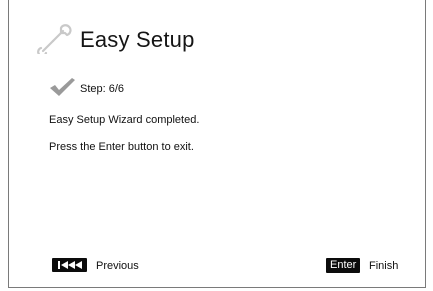  What do you see at coordinates (124, 120) in the screenshot?
I see `completion-message: Easy Setup Wizard completed.` at bounding box center [124, 120].